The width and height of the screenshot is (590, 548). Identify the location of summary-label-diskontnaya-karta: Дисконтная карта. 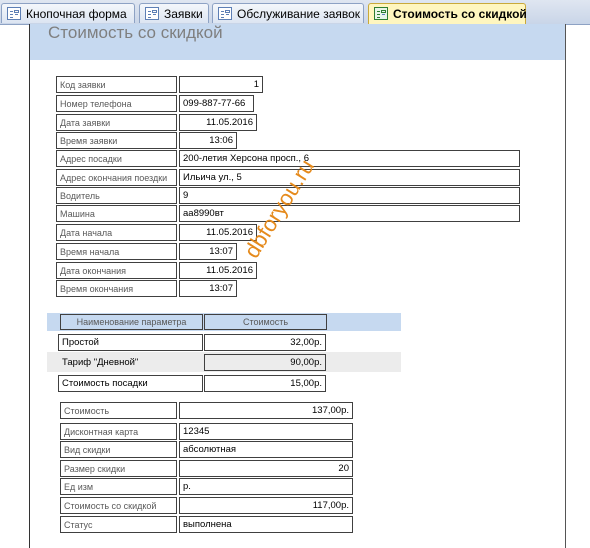
(118, 431).